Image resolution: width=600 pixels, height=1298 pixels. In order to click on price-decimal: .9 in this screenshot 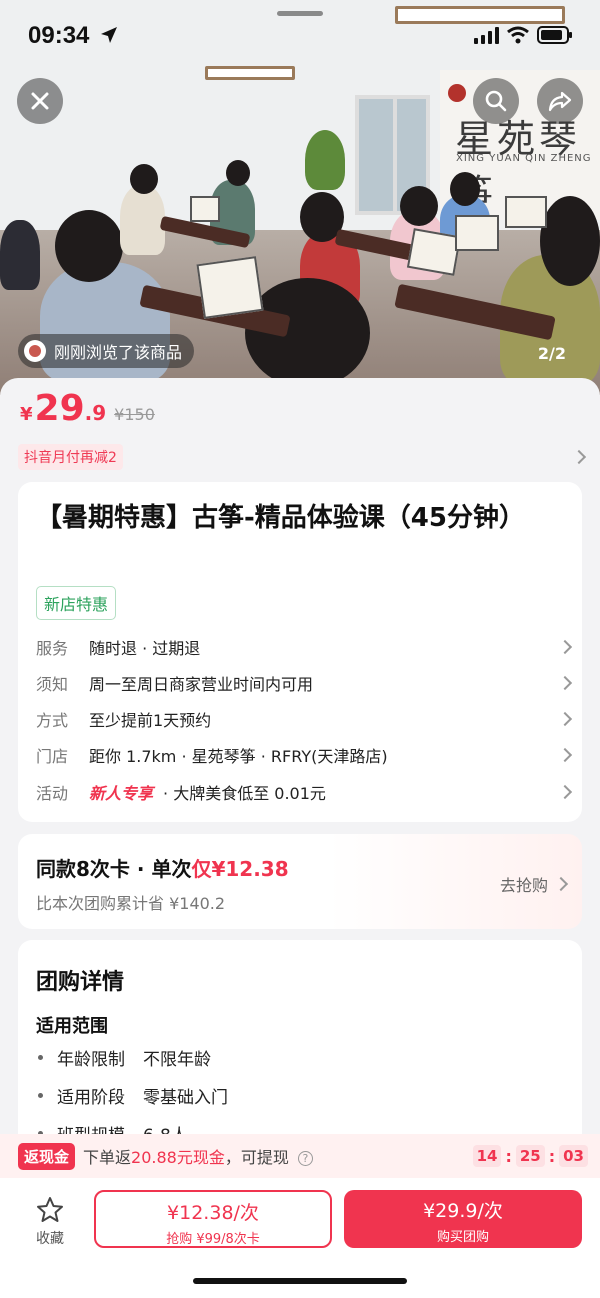, I will do `click(95, 413)`.